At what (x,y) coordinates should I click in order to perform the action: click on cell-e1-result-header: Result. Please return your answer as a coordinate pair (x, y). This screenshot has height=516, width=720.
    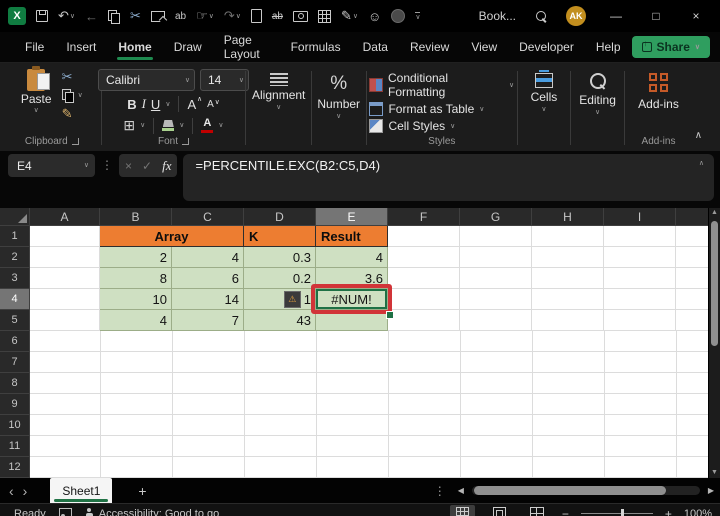
    Looking at the image, I should click on (352, 236).